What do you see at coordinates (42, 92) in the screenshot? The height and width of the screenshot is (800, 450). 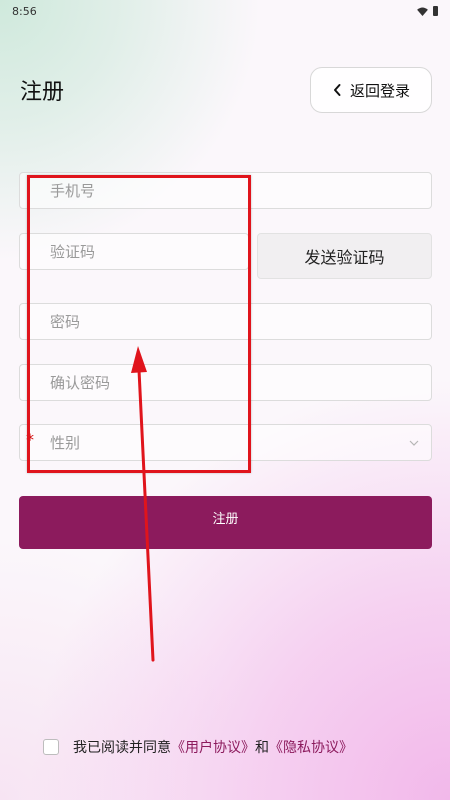 I see `page-title: 注册` at bounding box center [42, 92].